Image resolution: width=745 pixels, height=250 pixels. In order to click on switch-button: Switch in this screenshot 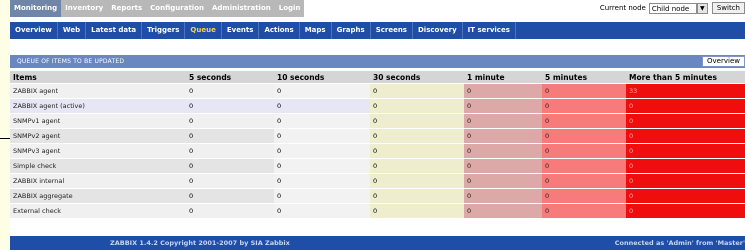, I will do `click(728, 8)`.